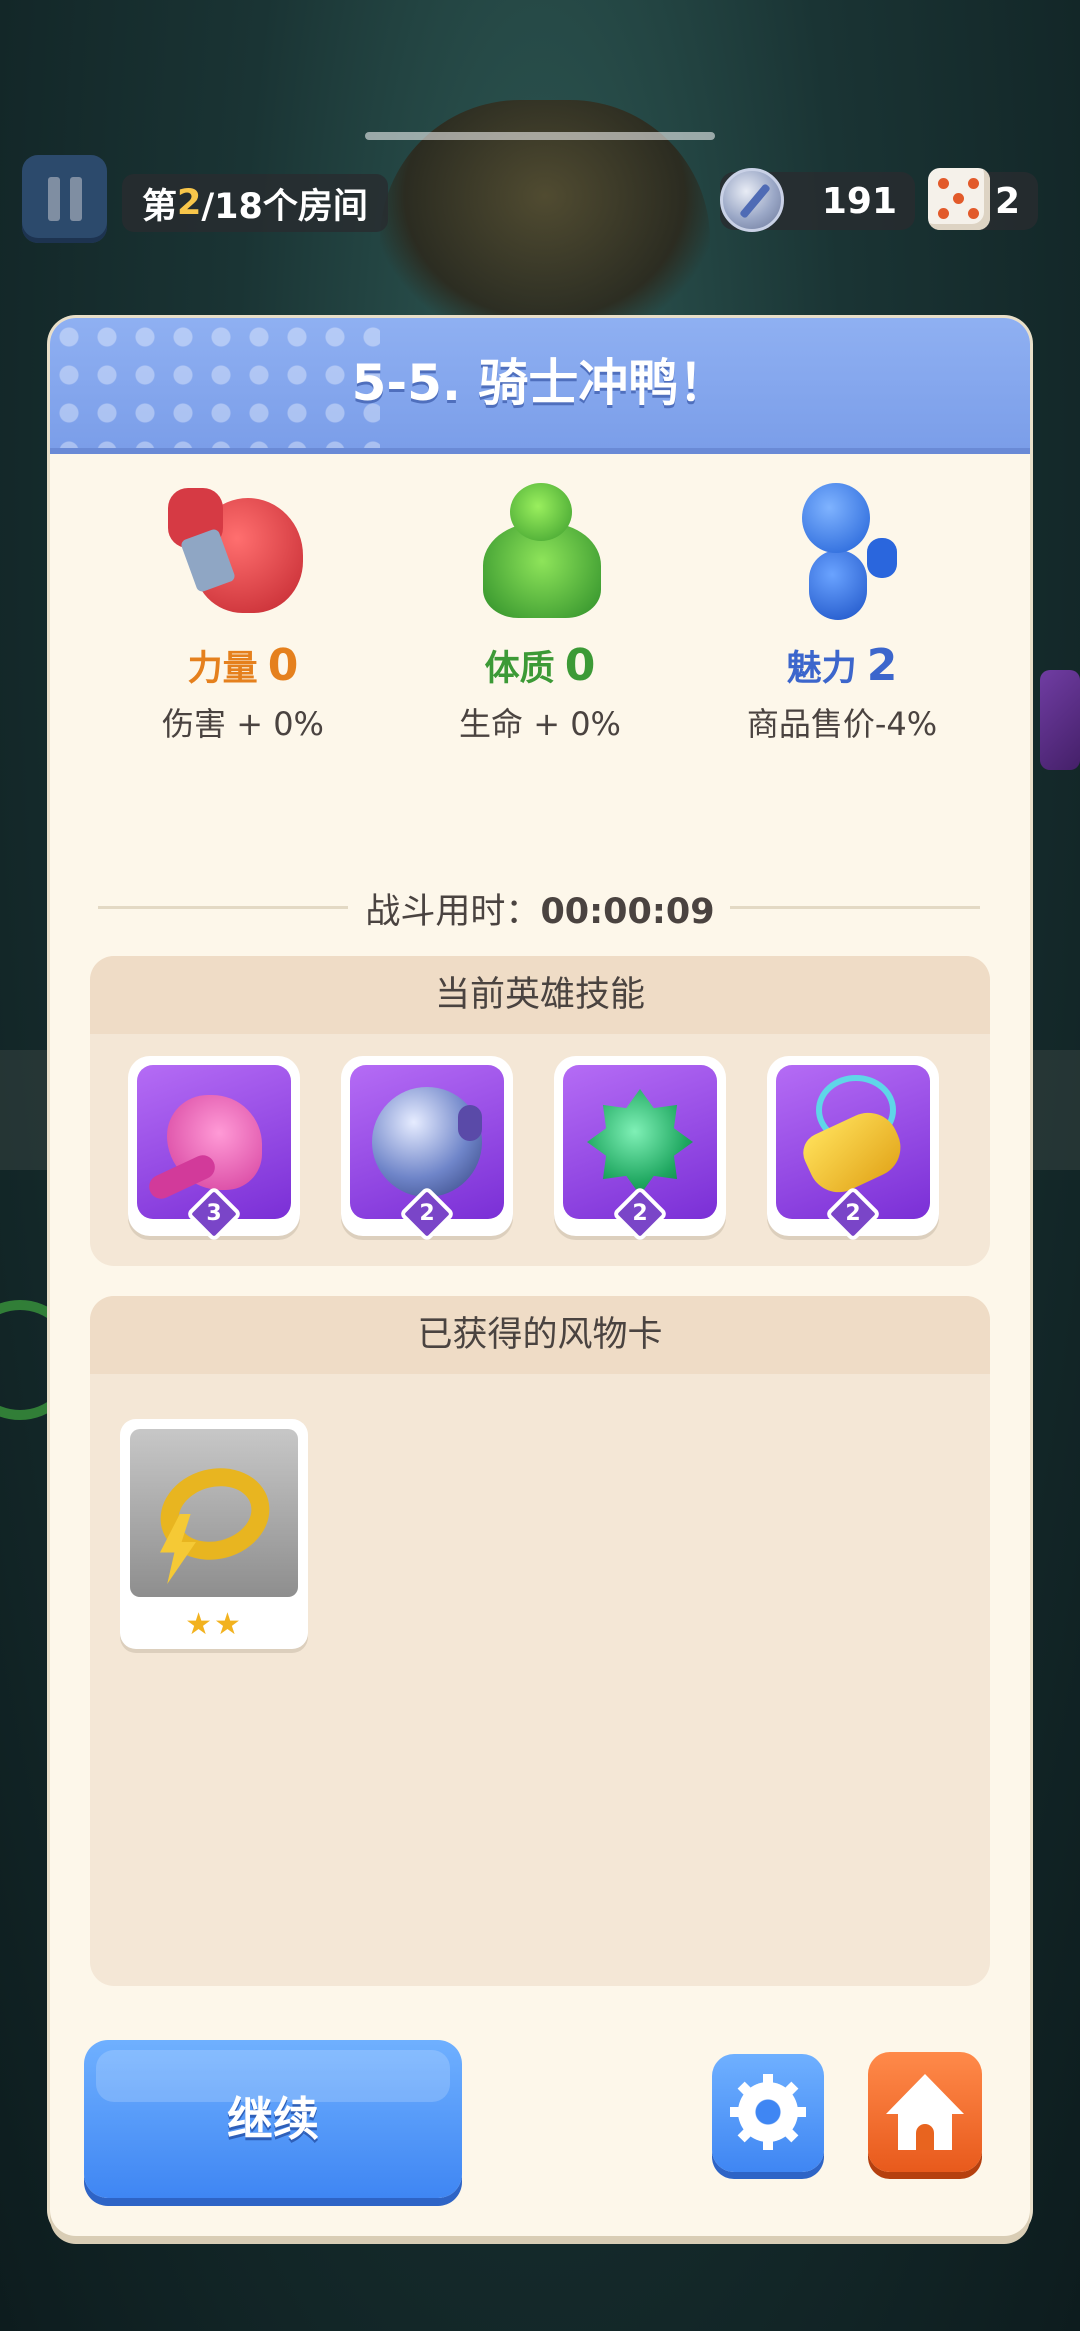  Describe the element at coordinates (859, 201) in the screenshot. I see `sword-currency-value: 191` at that location.